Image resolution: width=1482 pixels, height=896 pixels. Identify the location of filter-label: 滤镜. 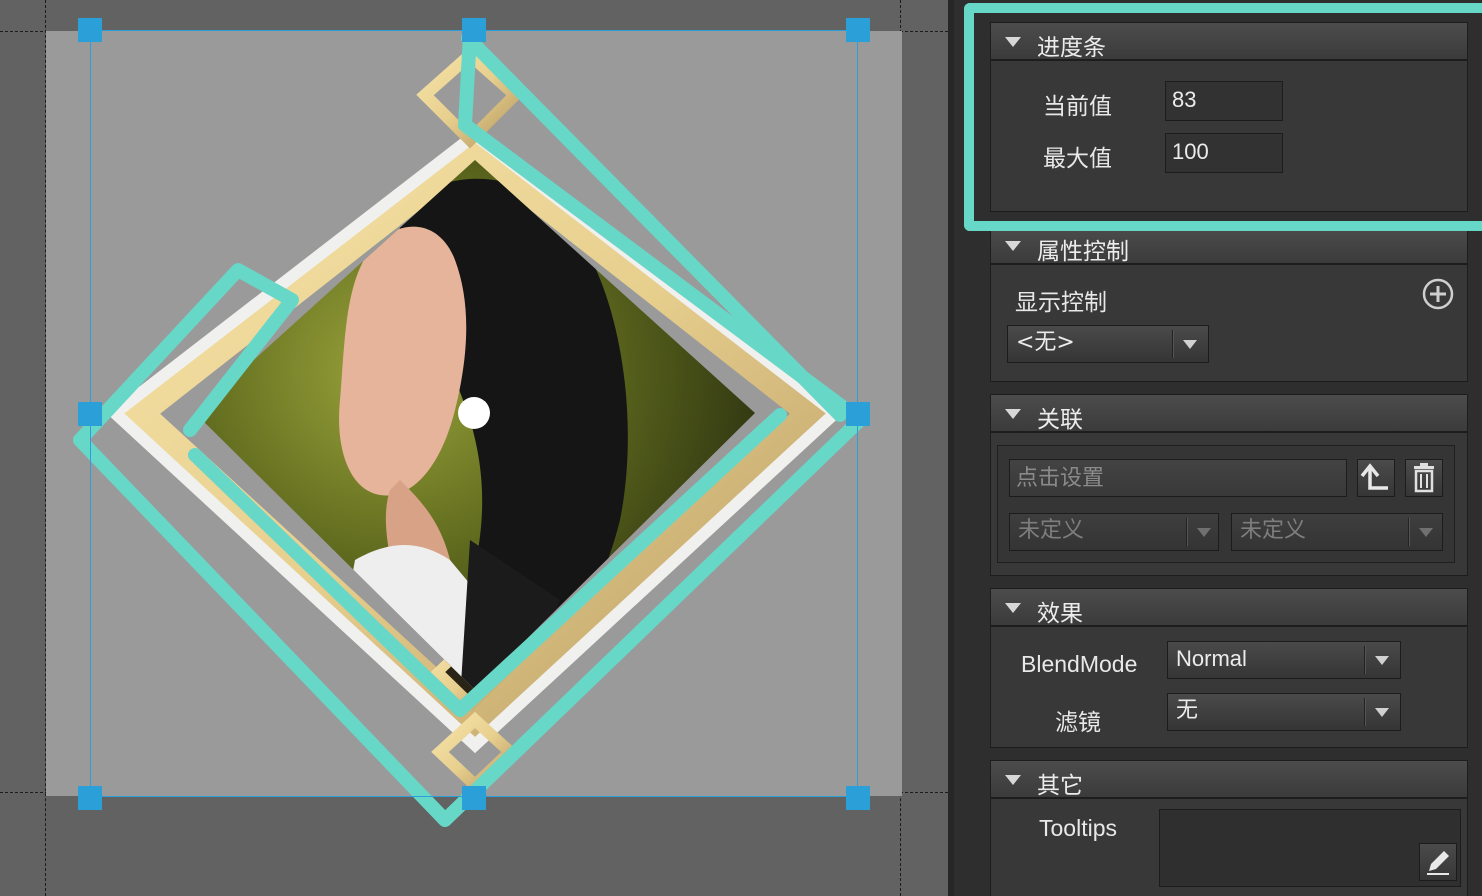
(1078, 723).